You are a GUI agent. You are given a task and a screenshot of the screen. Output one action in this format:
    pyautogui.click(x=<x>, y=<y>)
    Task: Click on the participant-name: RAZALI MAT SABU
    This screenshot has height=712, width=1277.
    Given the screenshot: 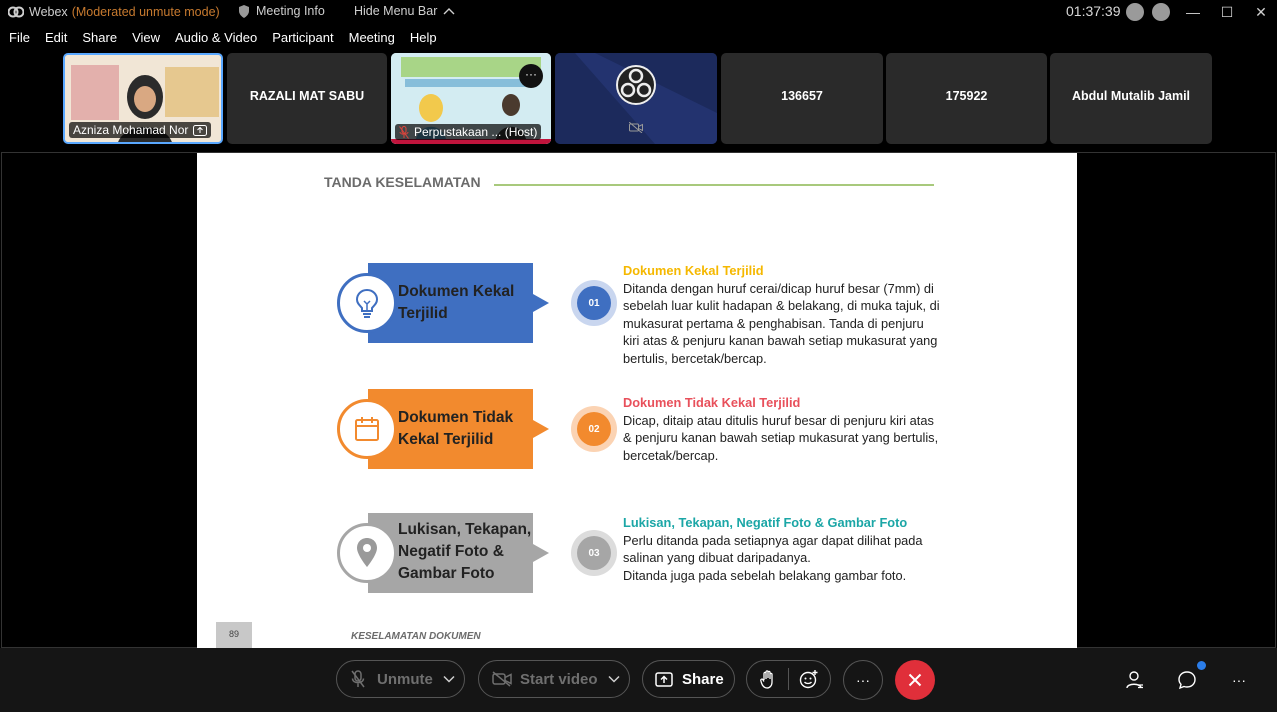 What is the action you would take?
    pyautogui.click(x=307, y=96)
    